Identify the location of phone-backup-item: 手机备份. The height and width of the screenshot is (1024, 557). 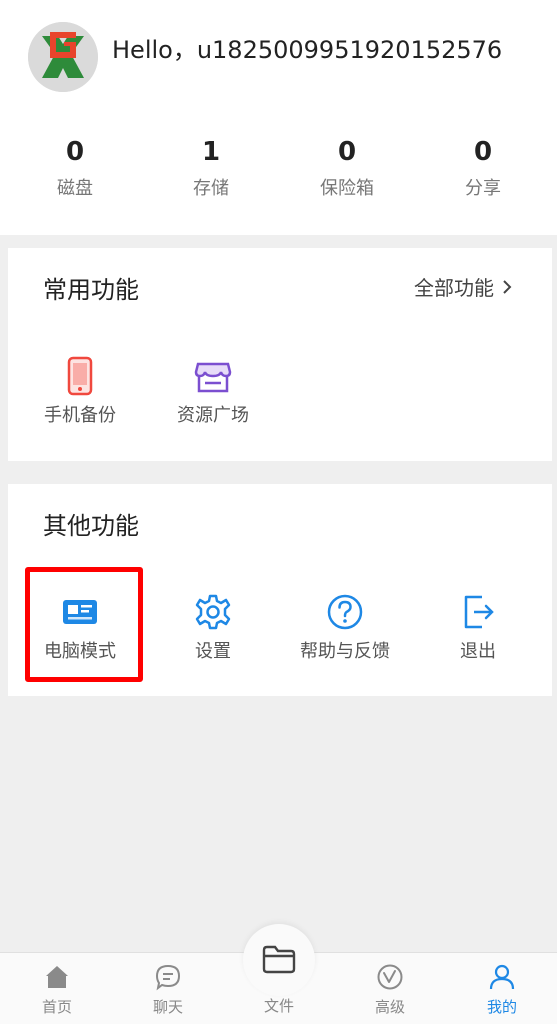
(80, 392).